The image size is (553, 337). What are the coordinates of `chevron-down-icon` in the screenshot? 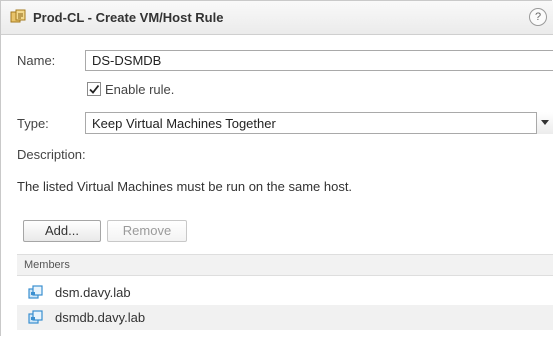 It's located at (545, 122).